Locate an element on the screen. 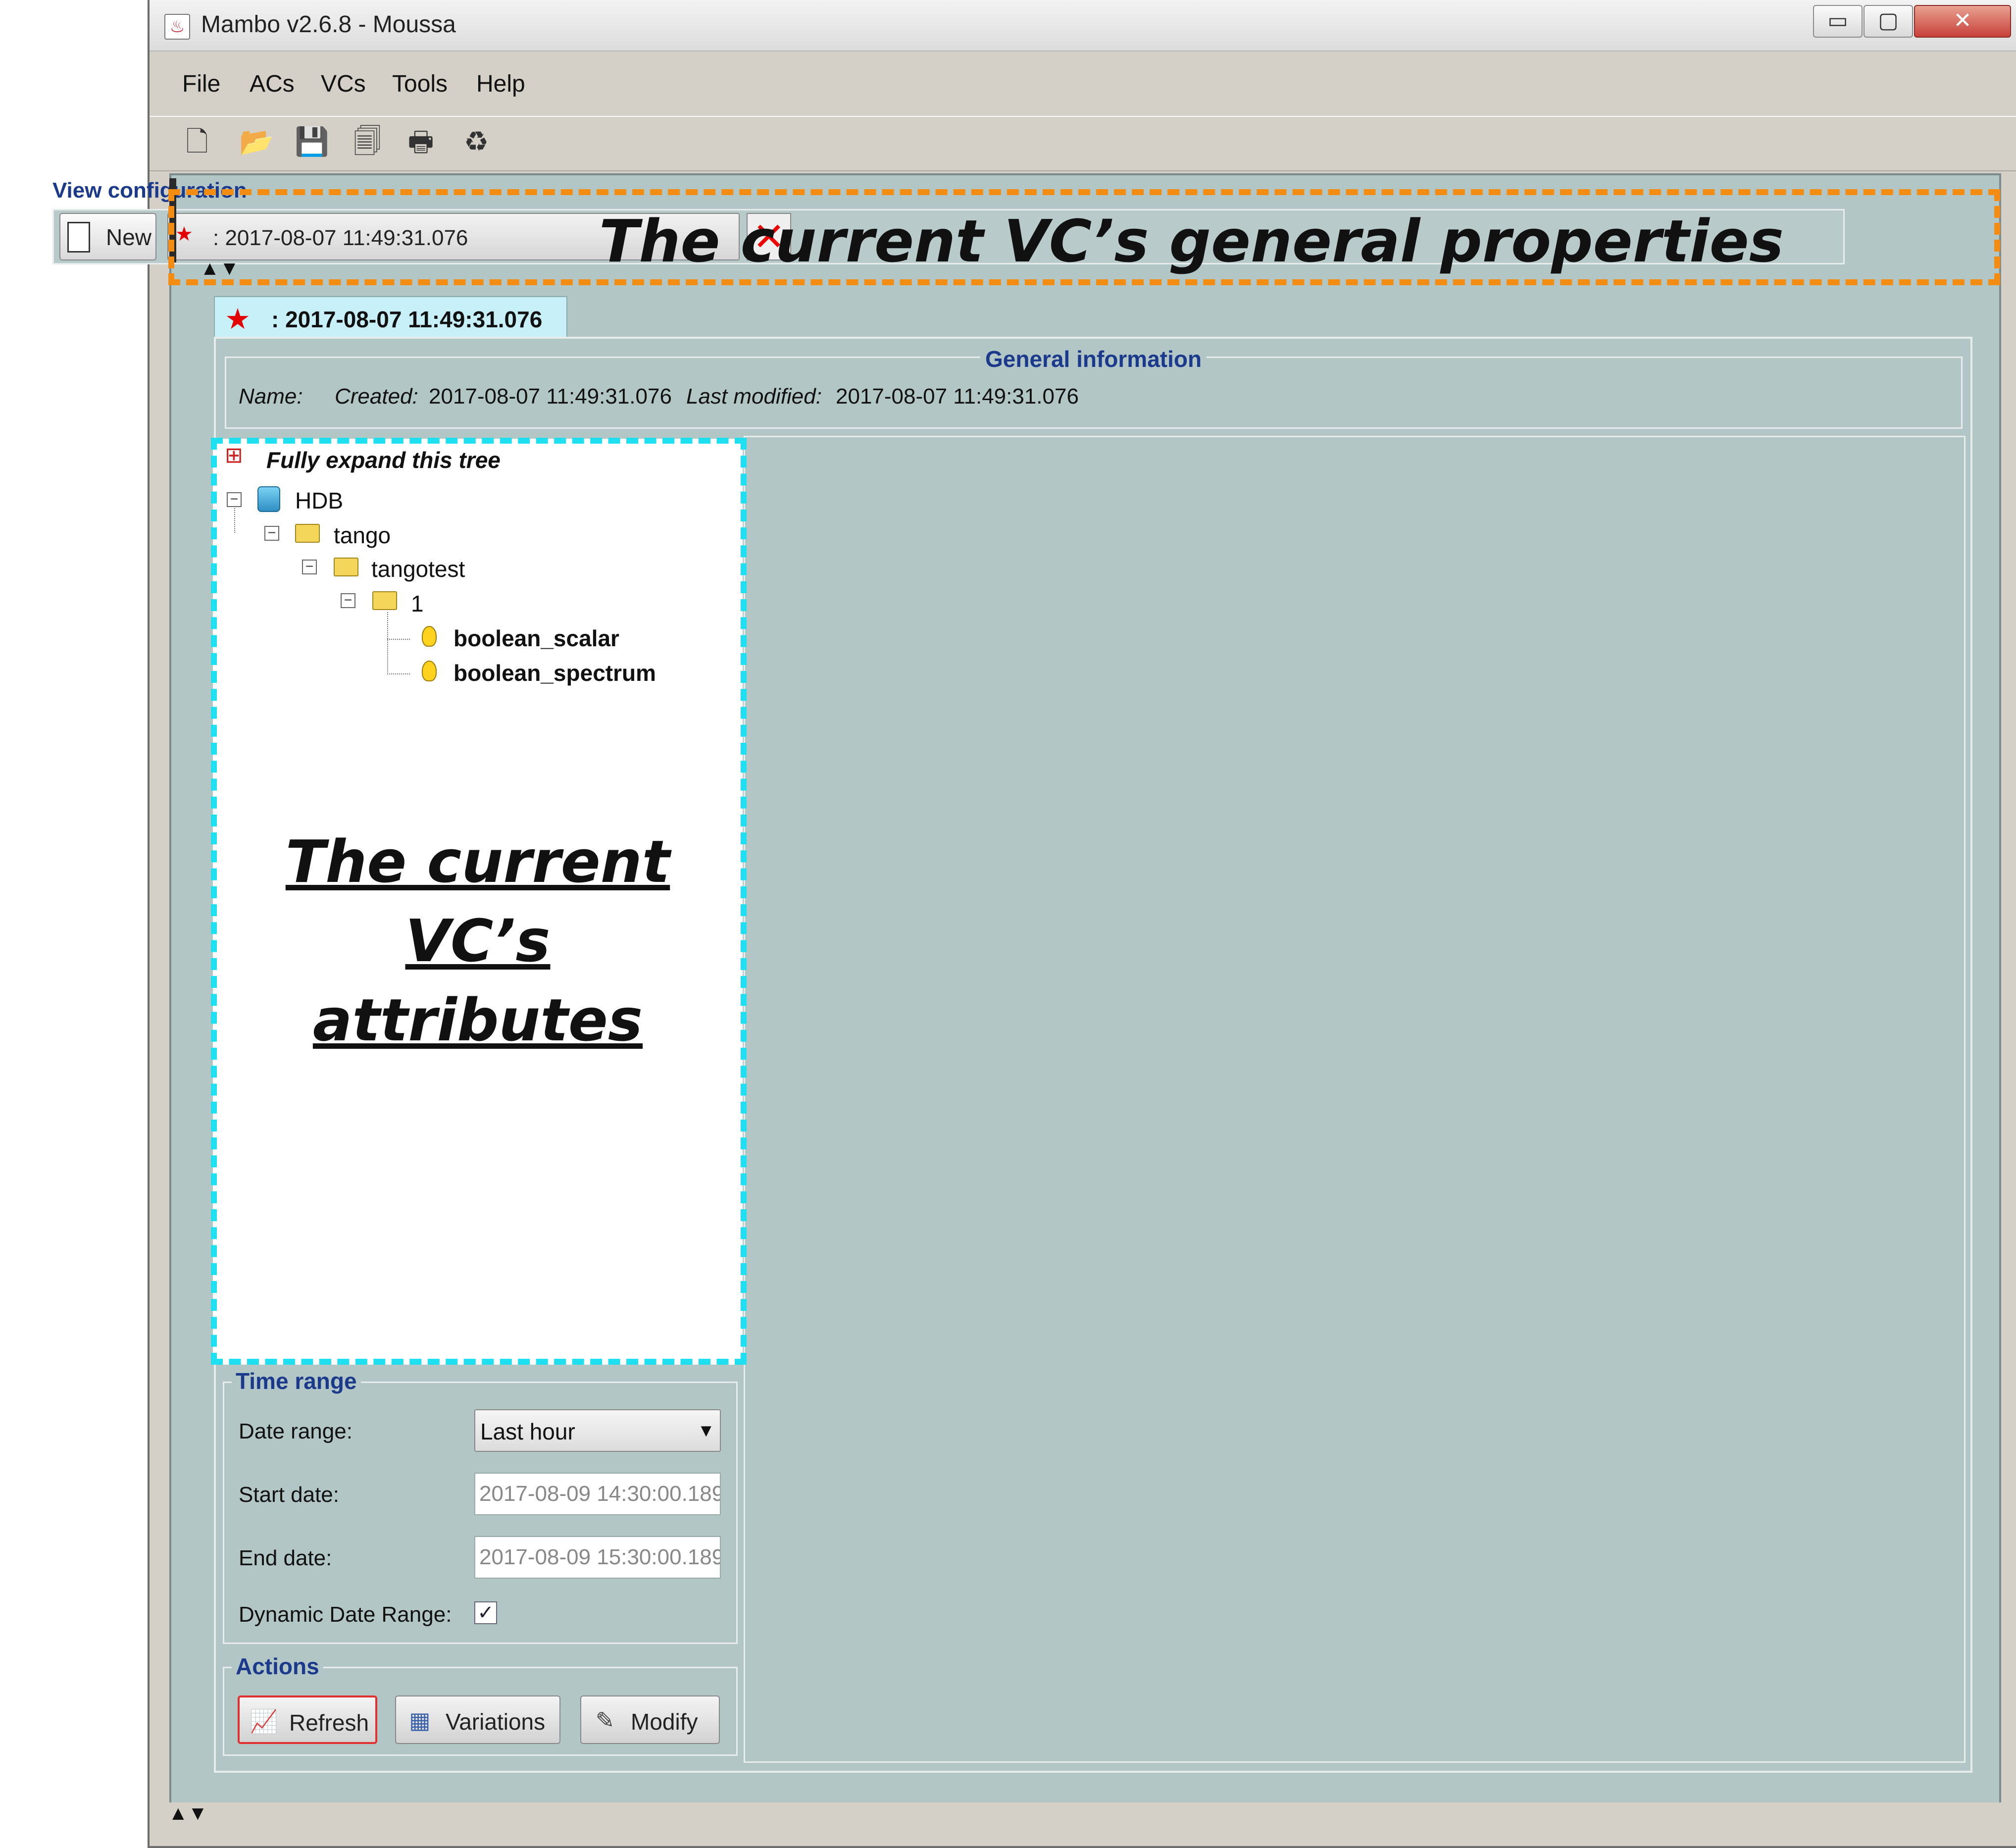 This screenshot has height=1848, width=2016. refresh-button: 📈 Refresh is located at coordinates (307, 1720).